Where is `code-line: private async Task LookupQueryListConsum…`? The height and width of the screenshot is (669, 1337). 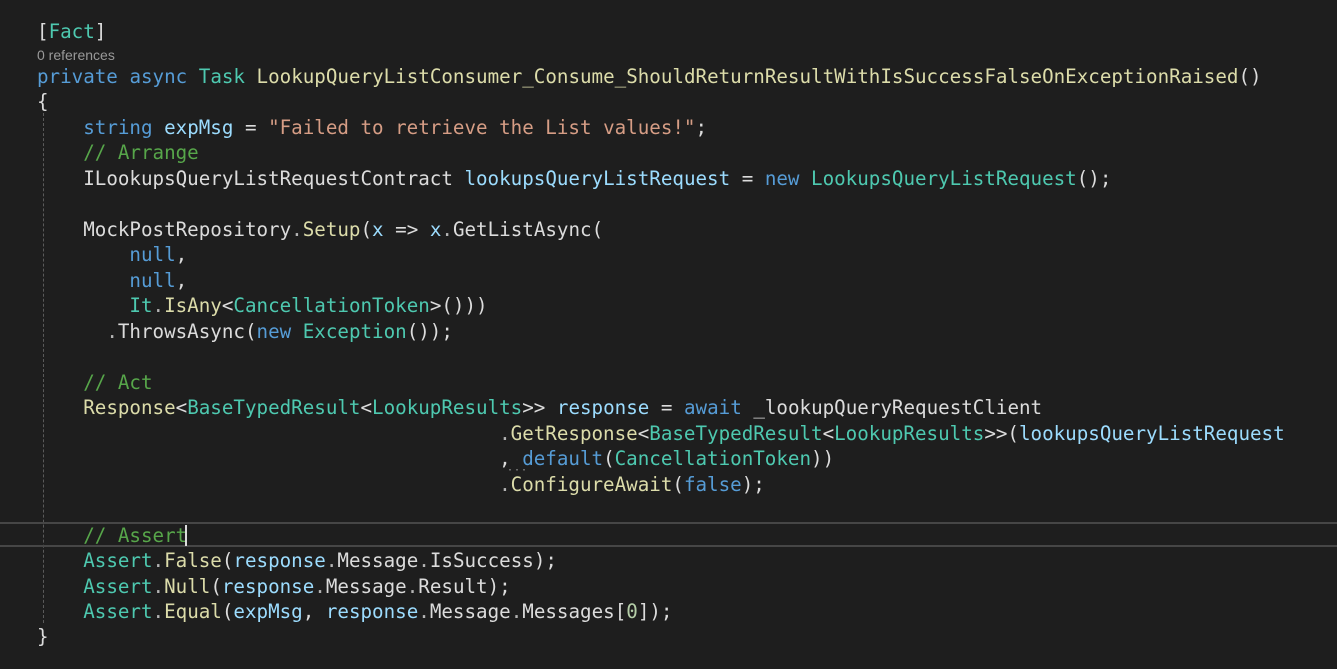
code-line: private async Task LookupQueryListConsum… is located at coordinates (649, 77).